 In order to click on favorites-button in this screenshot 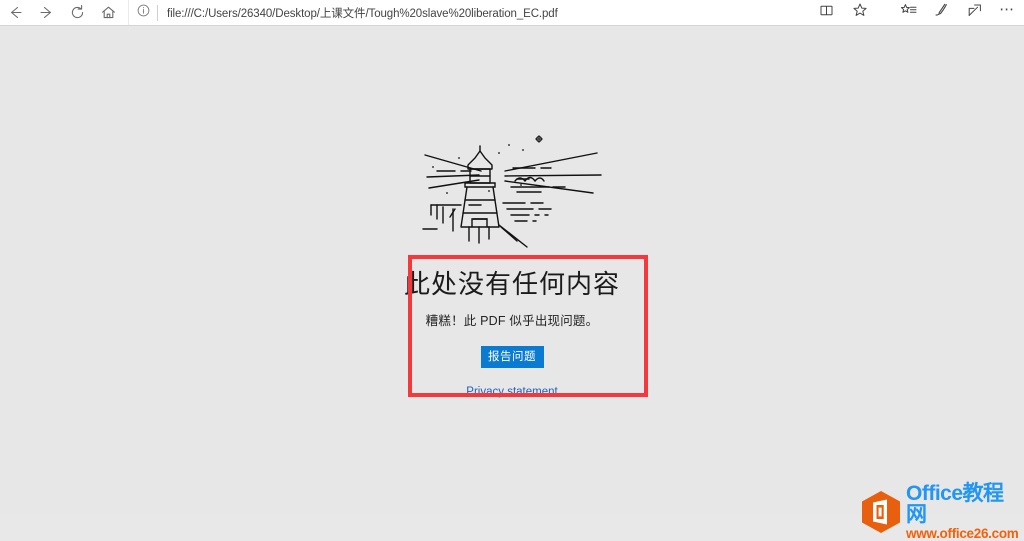, I will do `click(859, 12)`.